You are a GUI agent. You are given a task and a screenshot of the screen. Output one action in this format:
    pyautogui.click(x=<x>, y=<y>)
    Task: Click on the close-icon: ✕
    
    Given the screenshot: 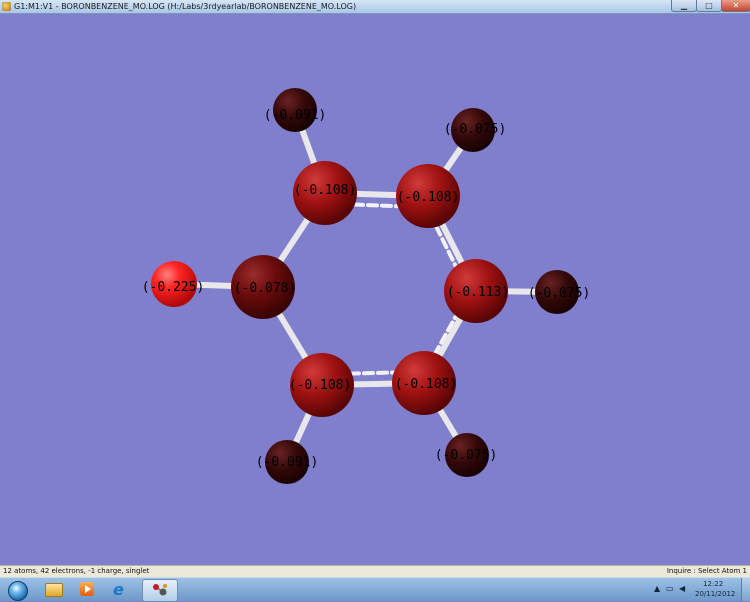 What is the action you would take?
    pyautogui.click(x=736, y=5)
    